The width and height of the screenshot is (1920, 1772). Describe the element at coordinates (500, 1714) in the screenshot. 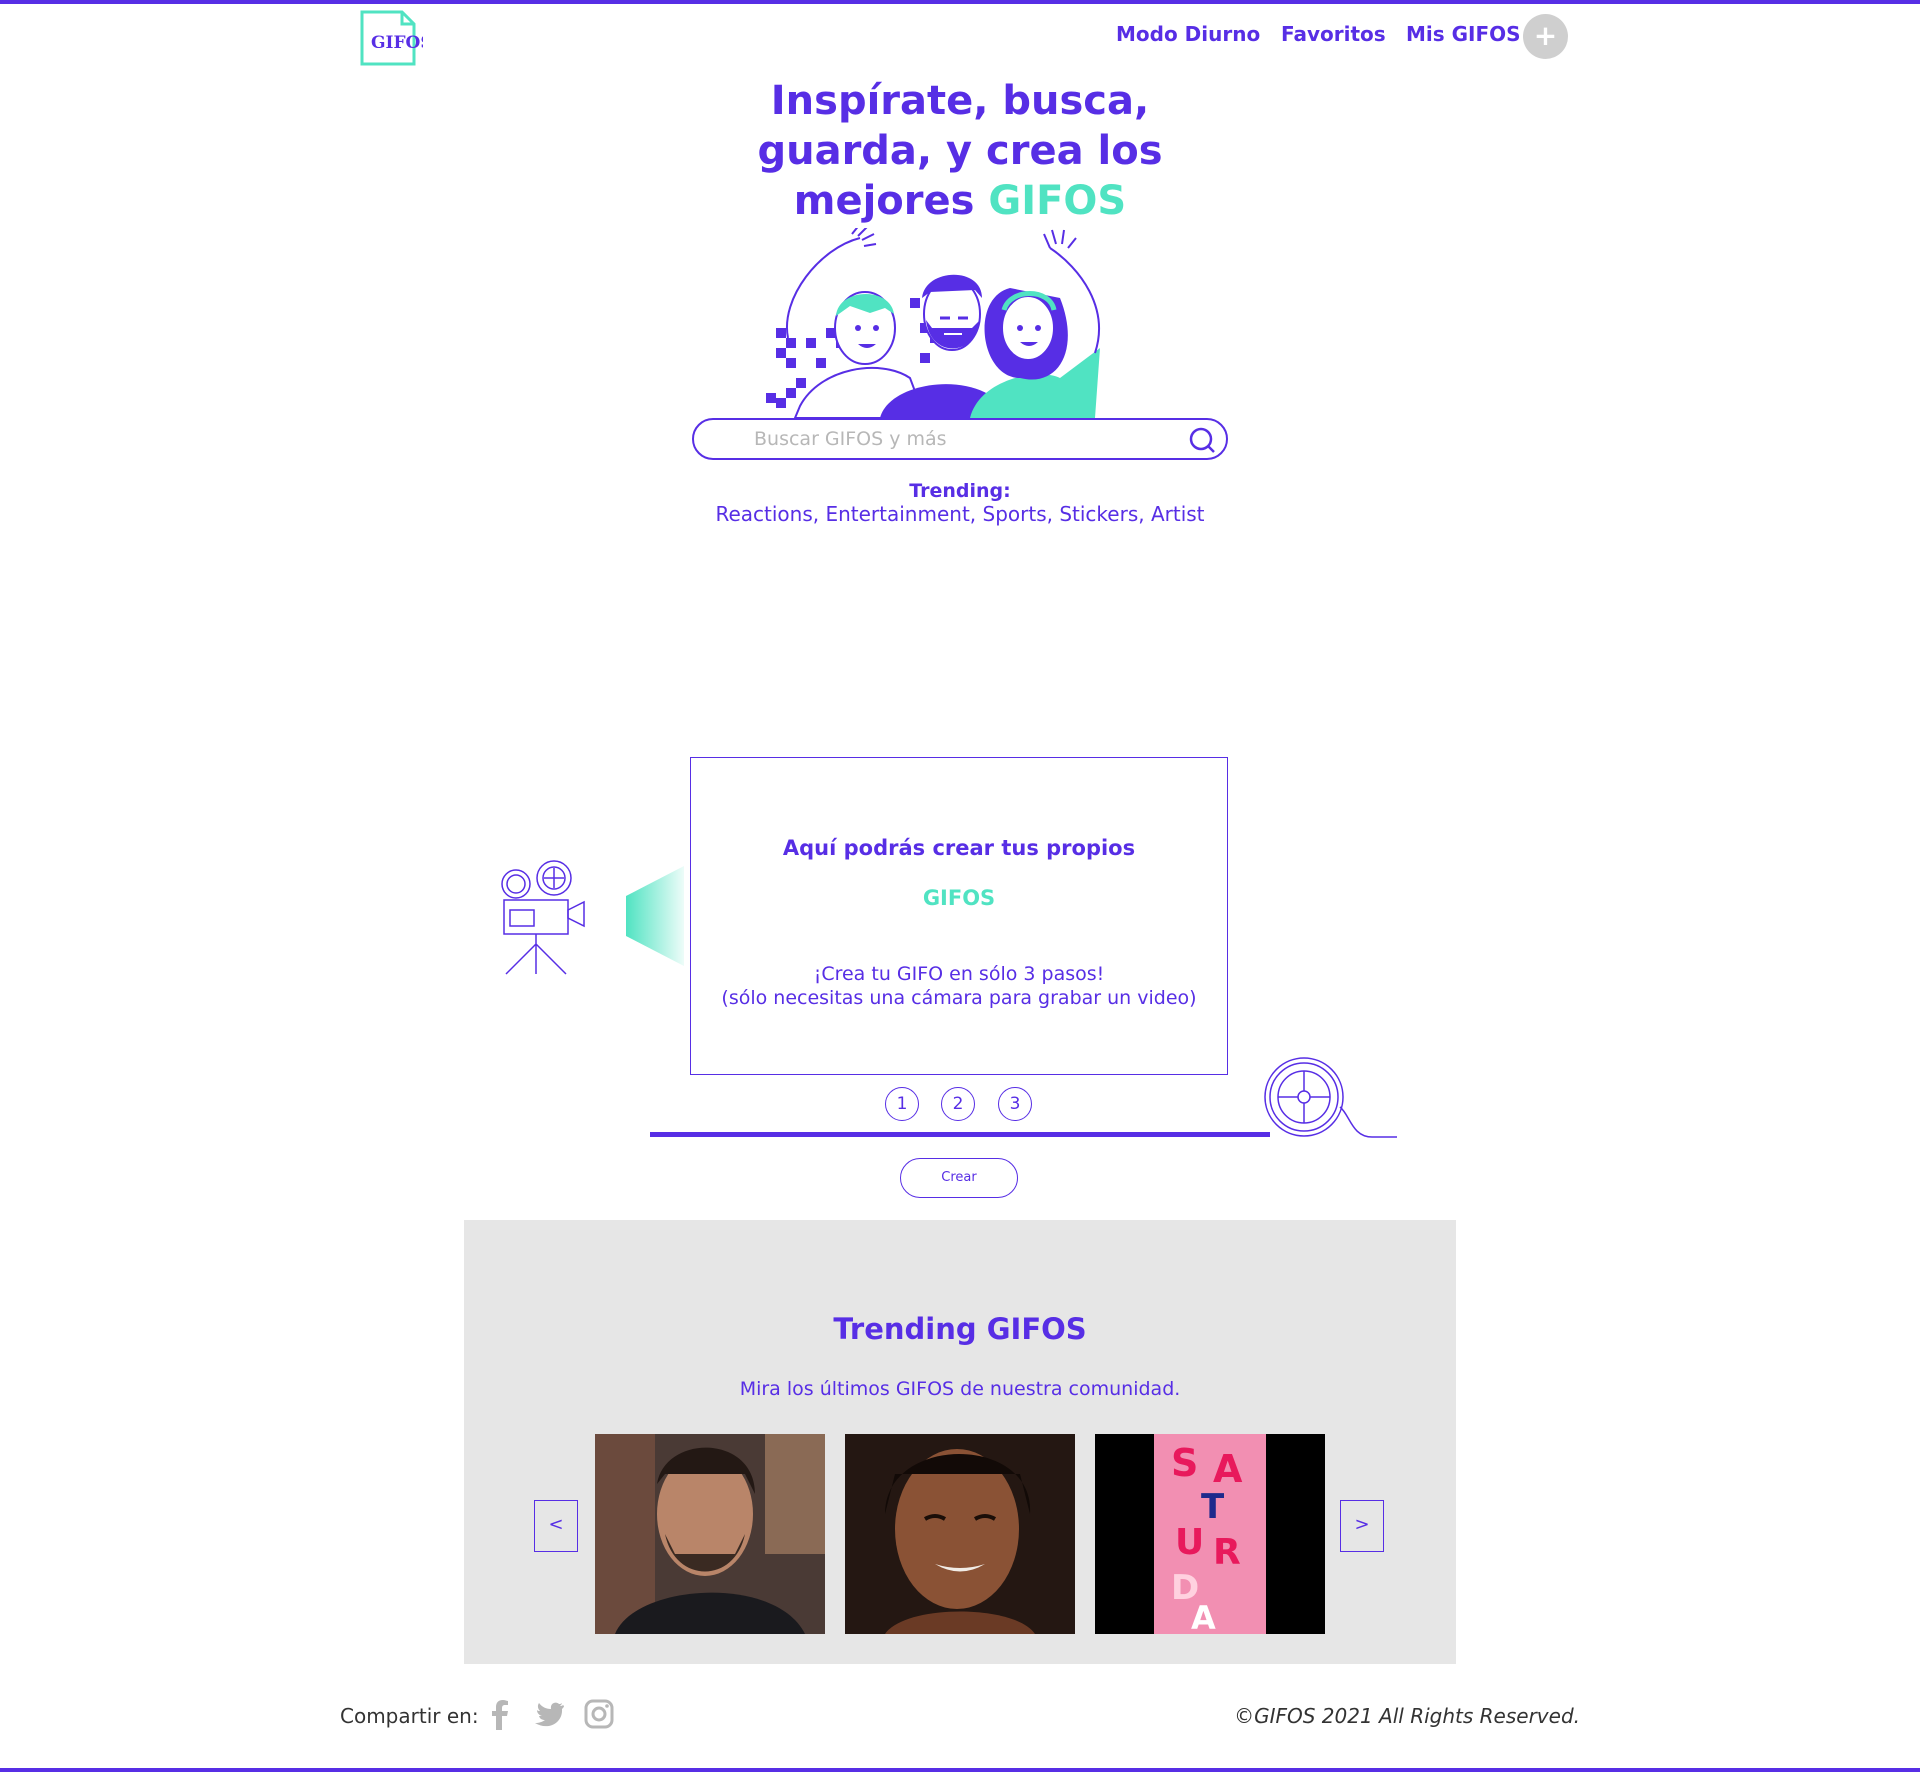

I see `facebook-icon` at that location.